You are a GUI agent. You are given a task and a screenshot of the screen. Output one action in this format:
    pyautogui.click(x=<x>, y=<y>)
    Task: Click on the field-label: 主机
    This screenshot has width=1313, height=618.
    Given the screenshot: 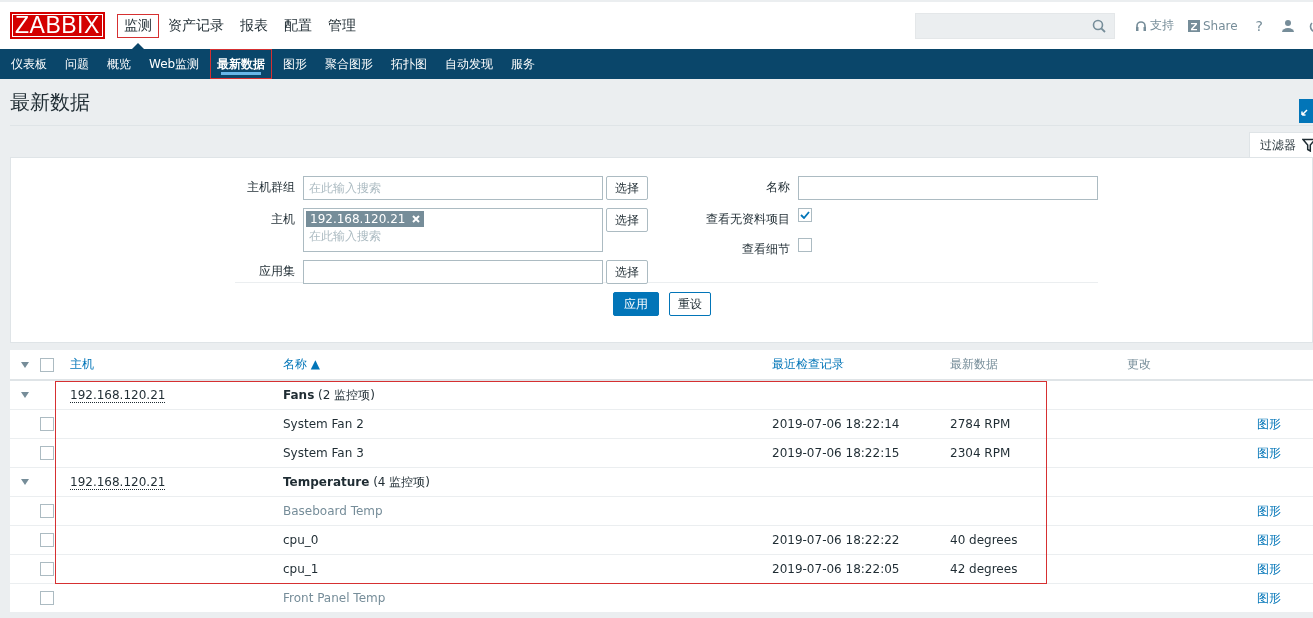 What is the action you would take?
    pyautogui.click(x=282, y=219)
    